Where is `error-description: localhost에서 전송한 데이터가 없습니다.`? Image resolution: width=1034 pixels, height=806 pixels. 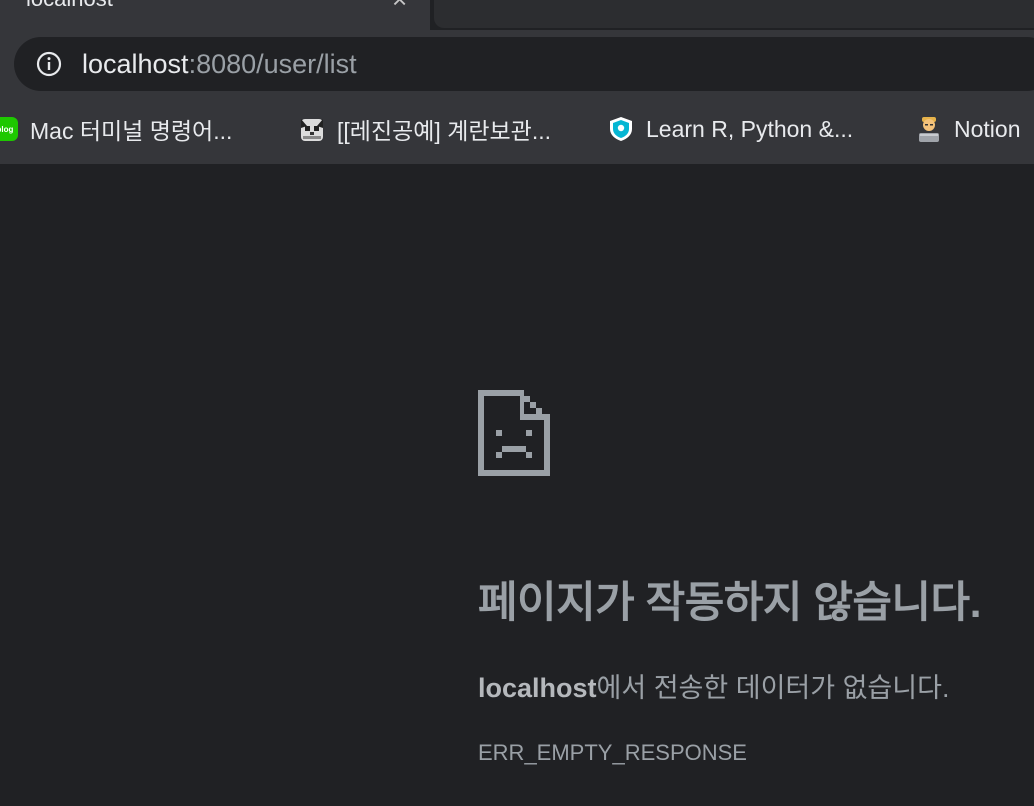
error-description: localhost에서 전송한 데이터가 없습니다. is located at coordinates (713, 685).